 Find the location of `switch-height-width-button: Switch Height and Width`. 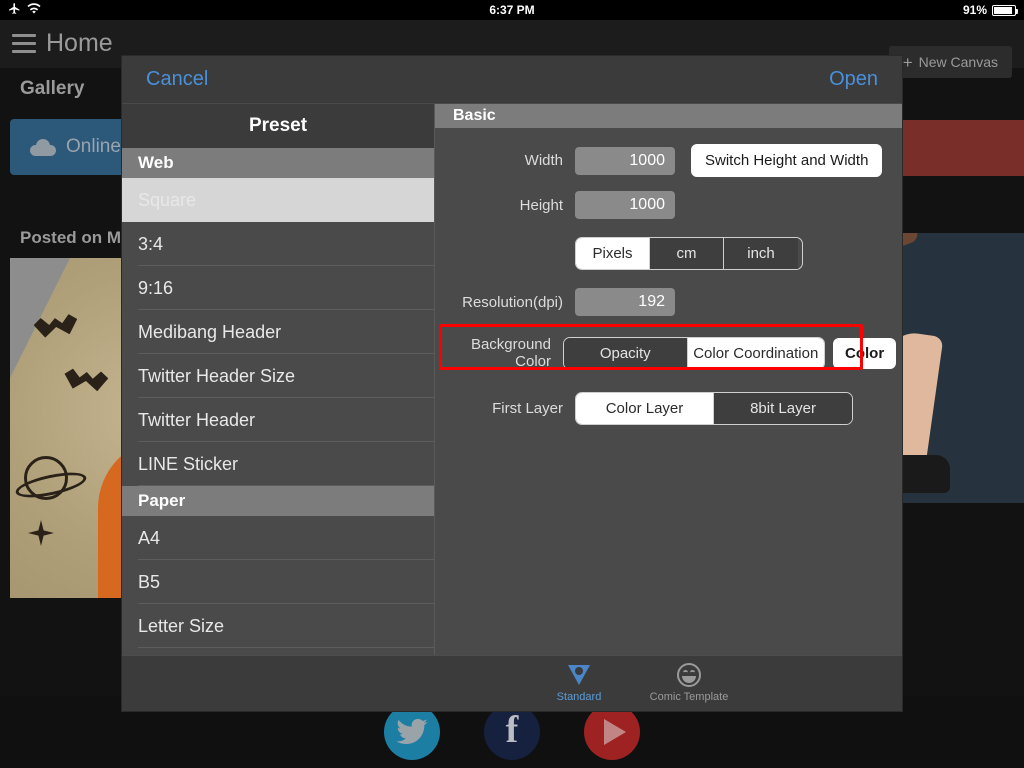

switch-height-width-button: Switch Height and Width is located at coordinates (787, 160).